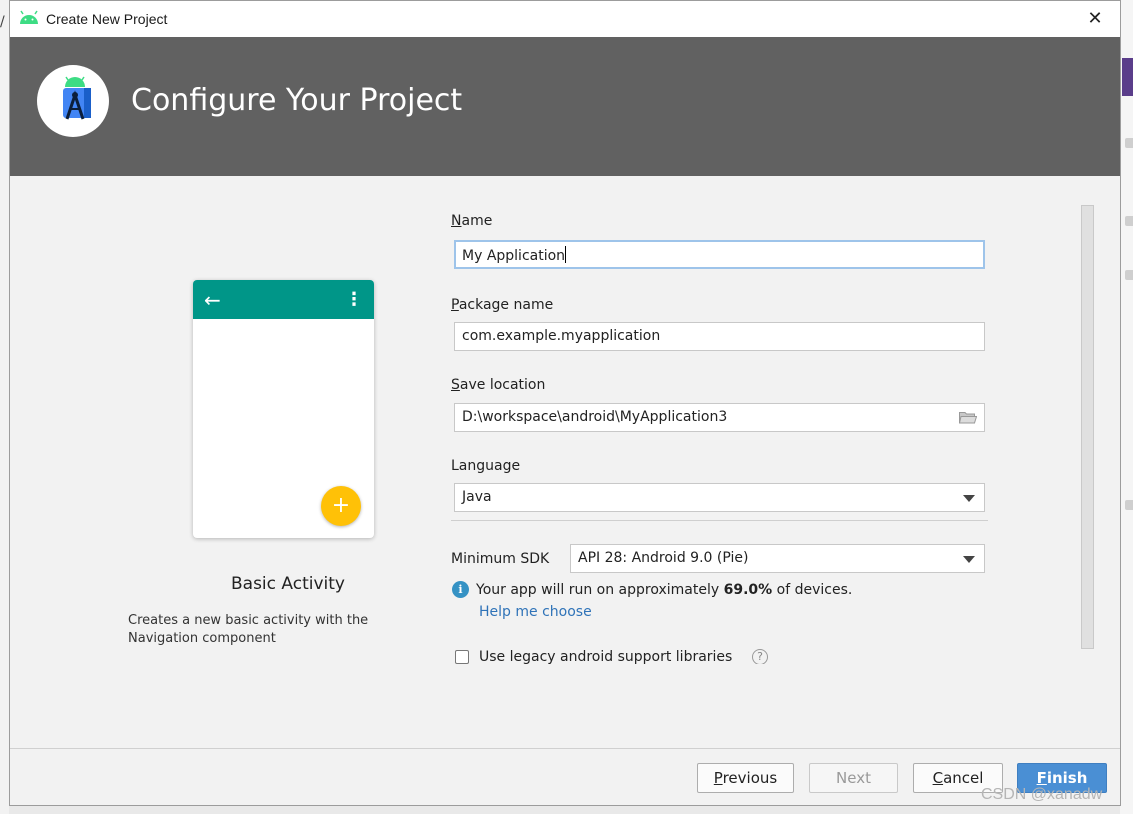  I want to click on scrollbar, so click(1087, 427).